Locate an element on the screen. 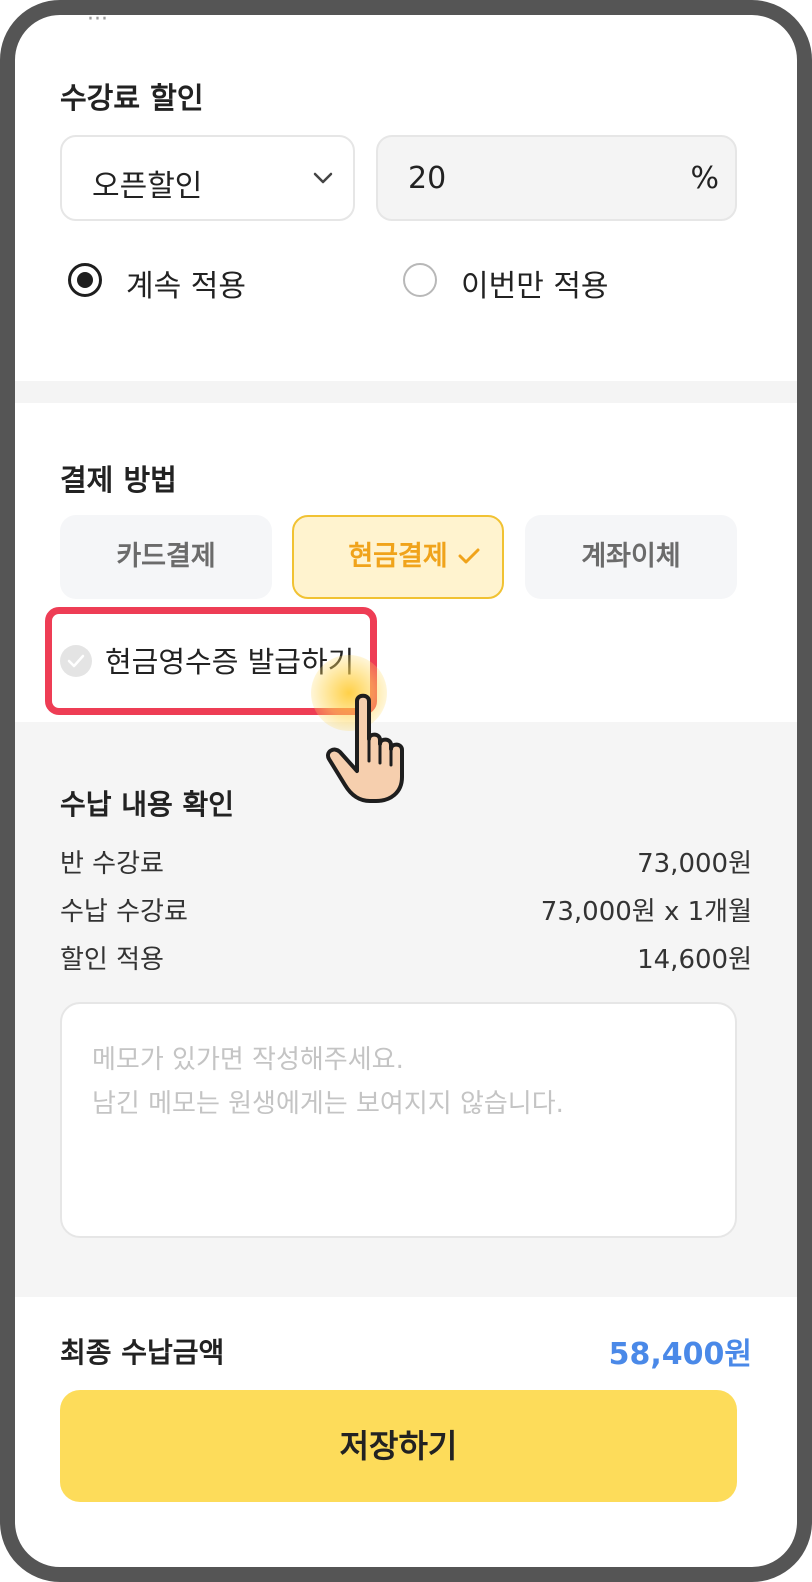 The width and height of the screenshot is (812, 1582). cut-off-text: ··· is located at coordinates (97, 23).